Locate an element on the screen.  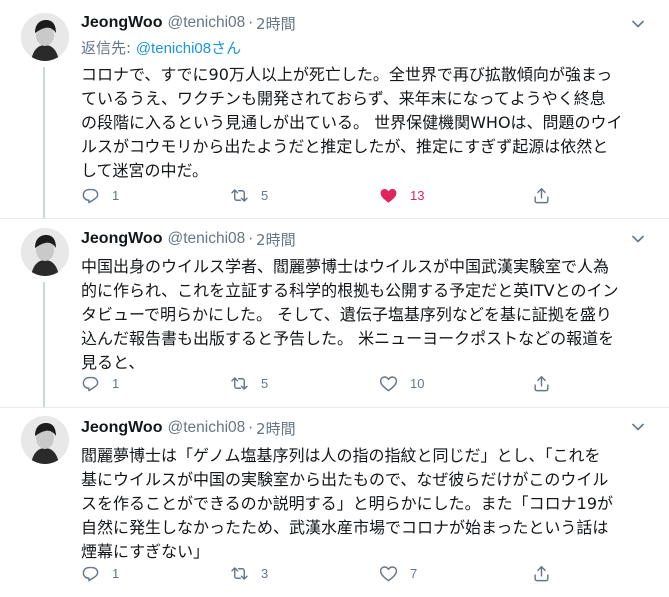
tweet-text-line: 閻麗夢博士は「ゲノム塩基序列は人の指の指紋と同じだ」とし、「これを is located at coordinates (341, 455).